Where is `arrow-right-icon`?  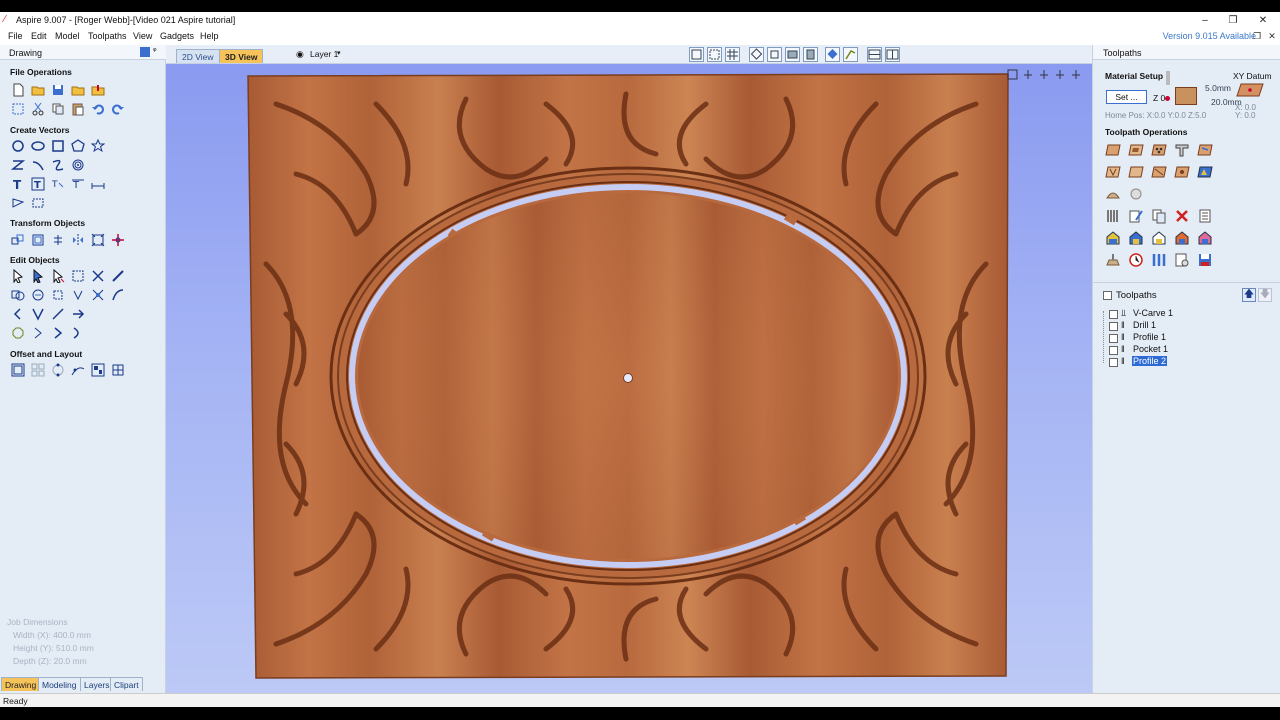
arrow-right-icon is located at coordinates (77, 313).